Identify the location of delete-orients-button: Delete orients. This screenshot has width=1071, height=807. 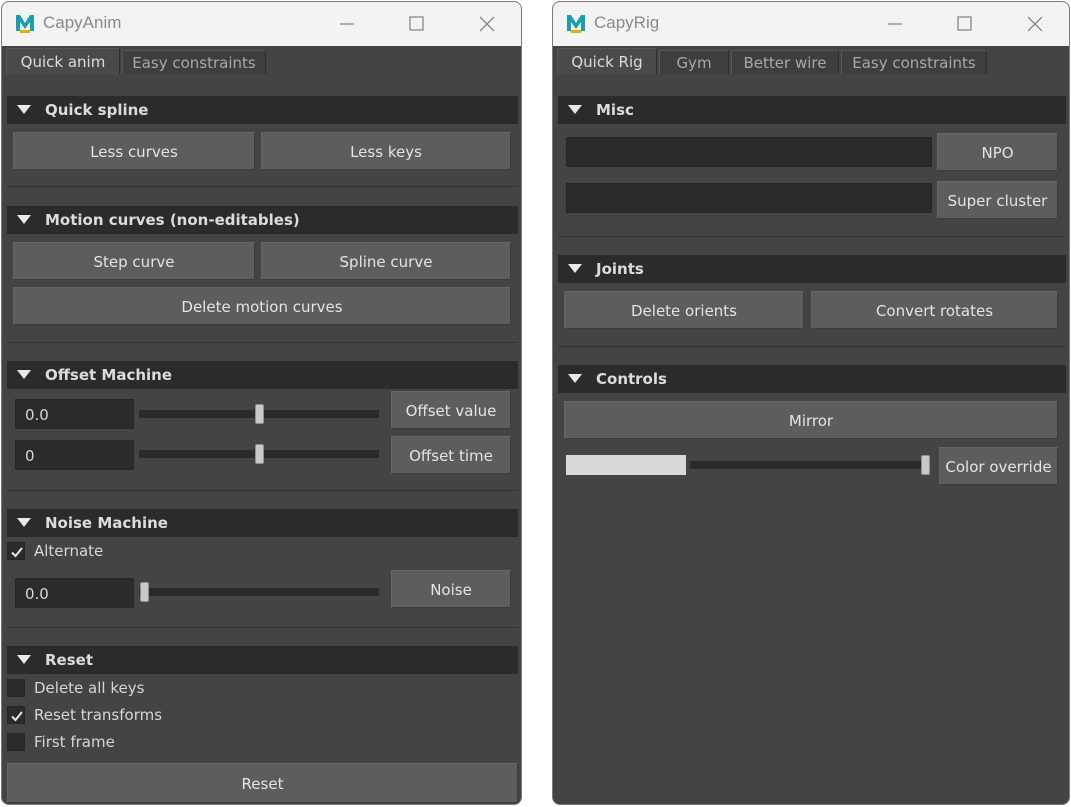
(684, 310).